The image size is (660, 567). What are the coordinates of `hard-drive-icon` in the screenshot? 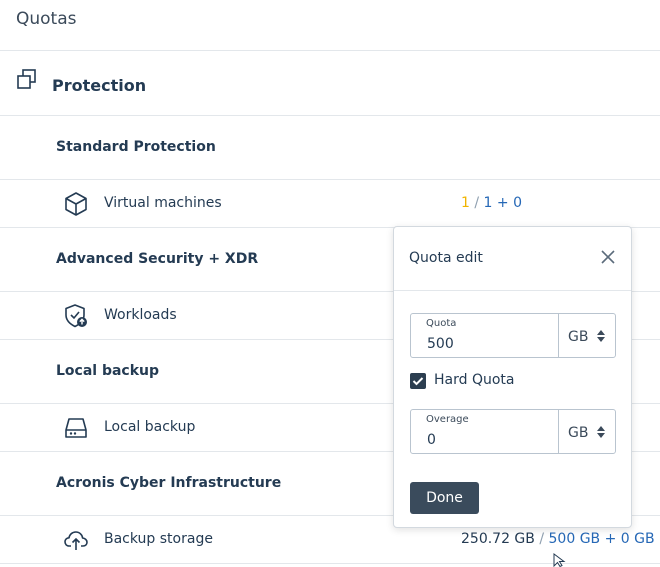 It's located at (76, 428).